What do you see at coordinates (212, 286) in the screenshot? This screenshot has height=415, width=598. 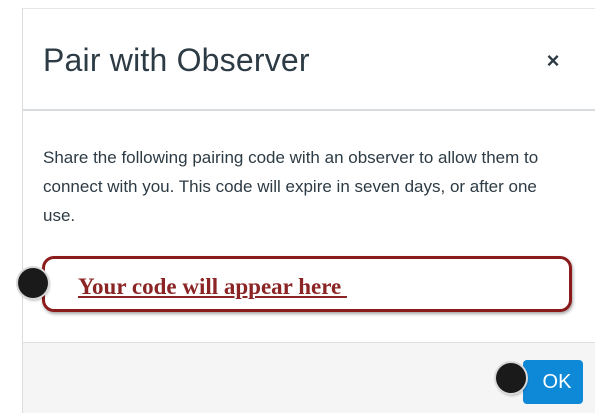 I see `pairing-code-placeholder: Your code will appear here` at bounding box center [212, 286].